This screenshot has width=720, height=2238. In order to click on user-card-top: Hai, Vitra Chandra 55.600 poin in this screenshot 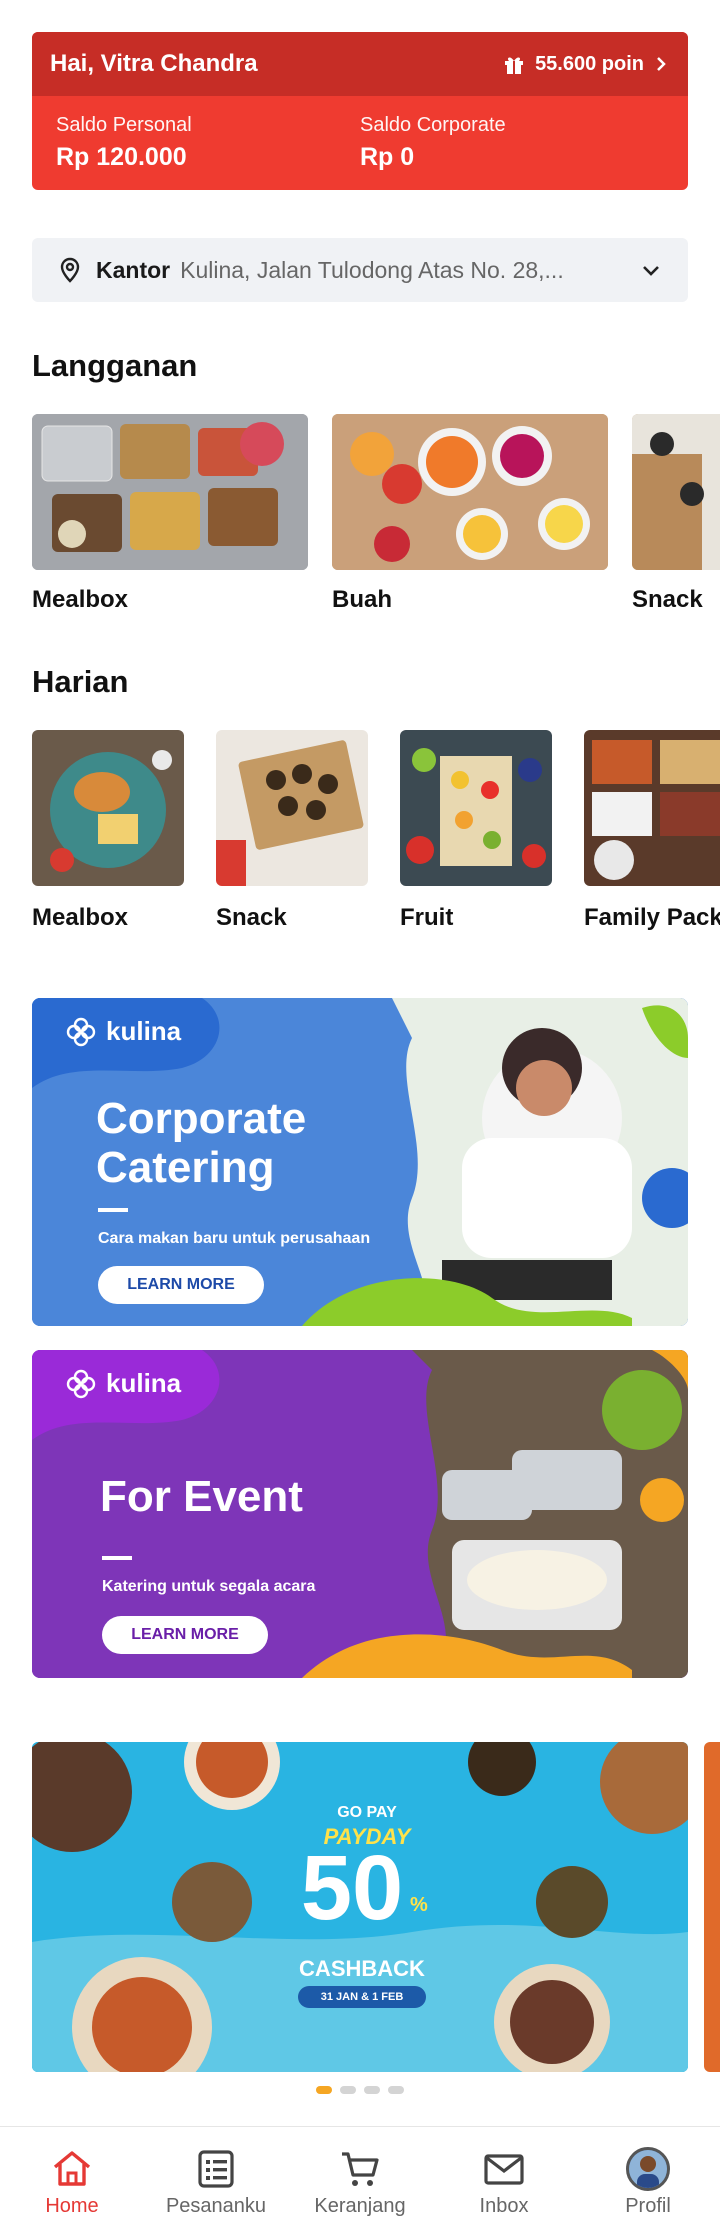, I will do `click(360, 64)`.